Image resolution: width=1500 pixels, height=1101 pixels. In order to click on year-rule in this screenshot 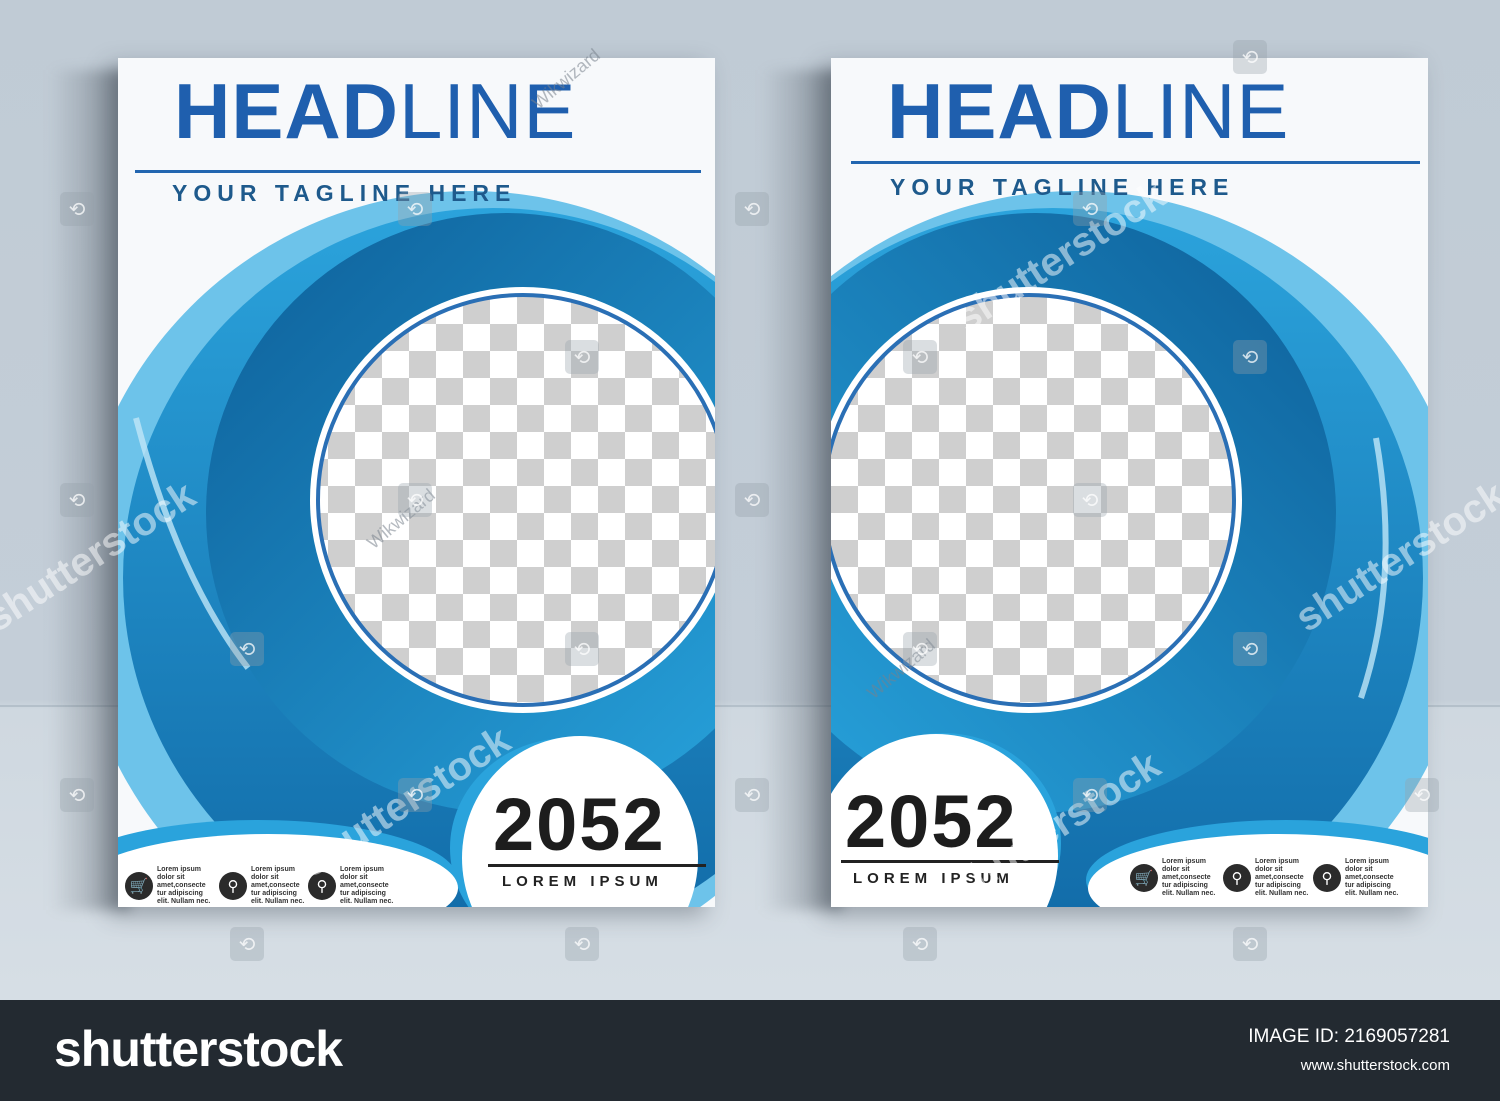, I will do `click(597, 865)`.